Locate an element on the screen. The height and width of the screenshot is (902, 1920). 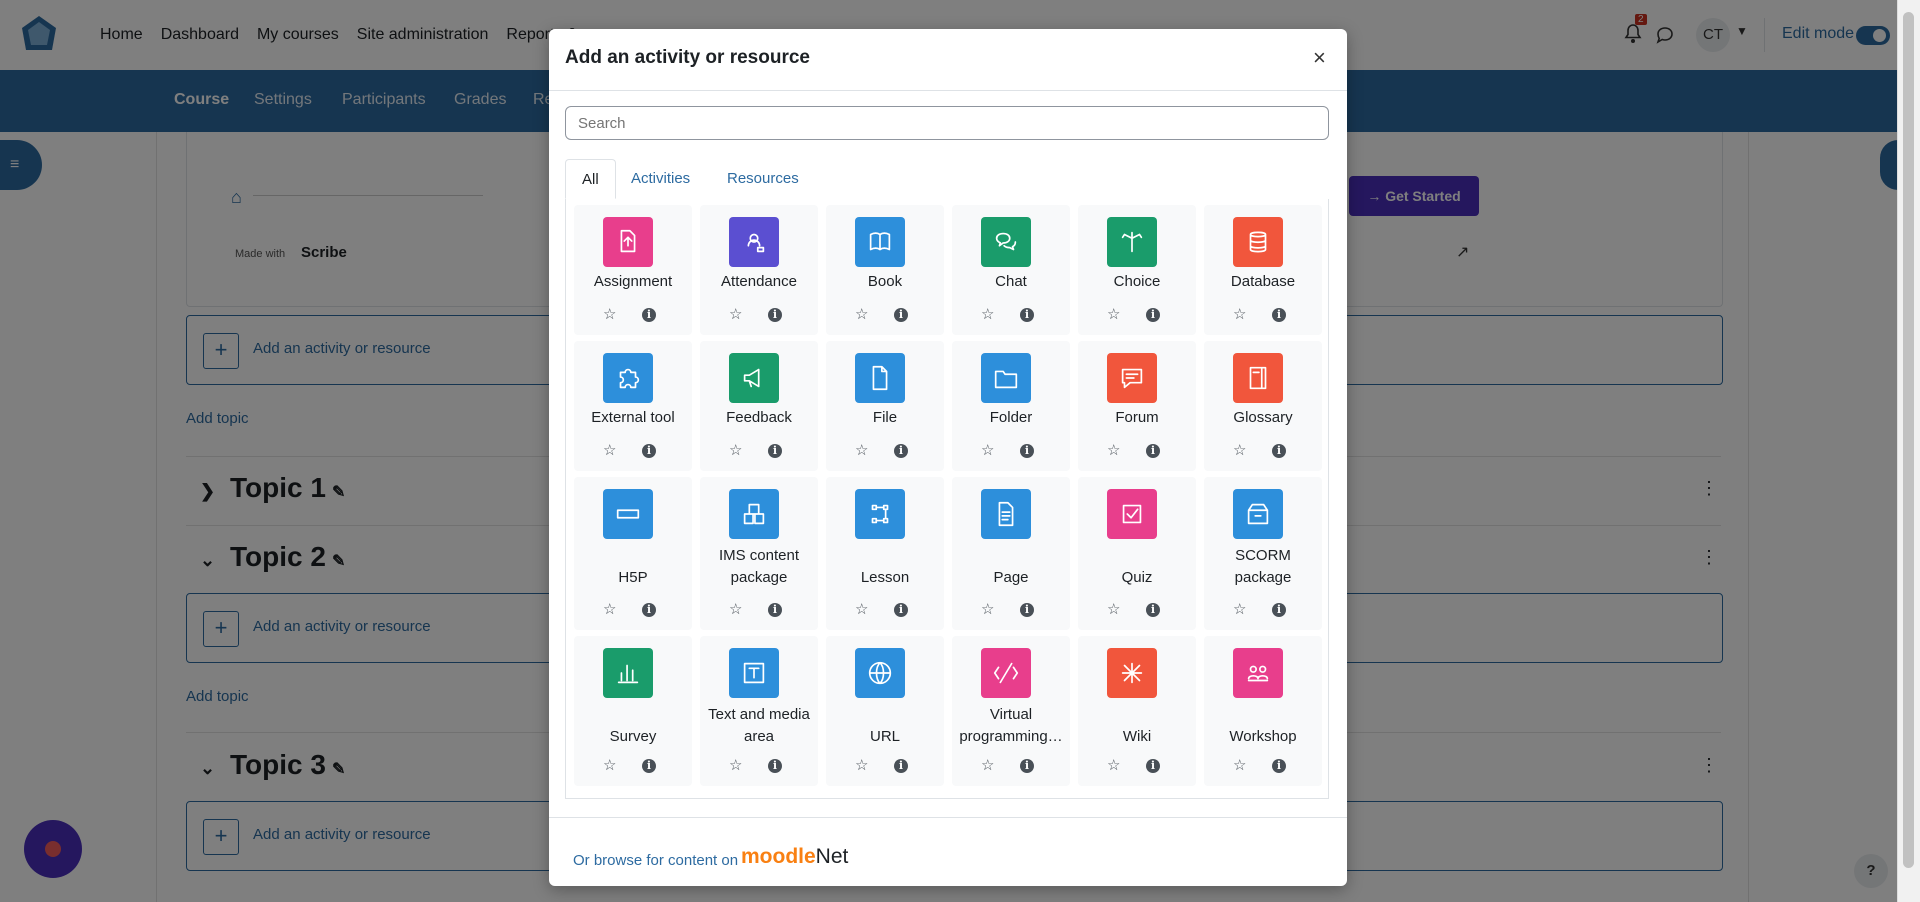
activity-card-database: Database ☆ i is located at coordinates (1263, 270).